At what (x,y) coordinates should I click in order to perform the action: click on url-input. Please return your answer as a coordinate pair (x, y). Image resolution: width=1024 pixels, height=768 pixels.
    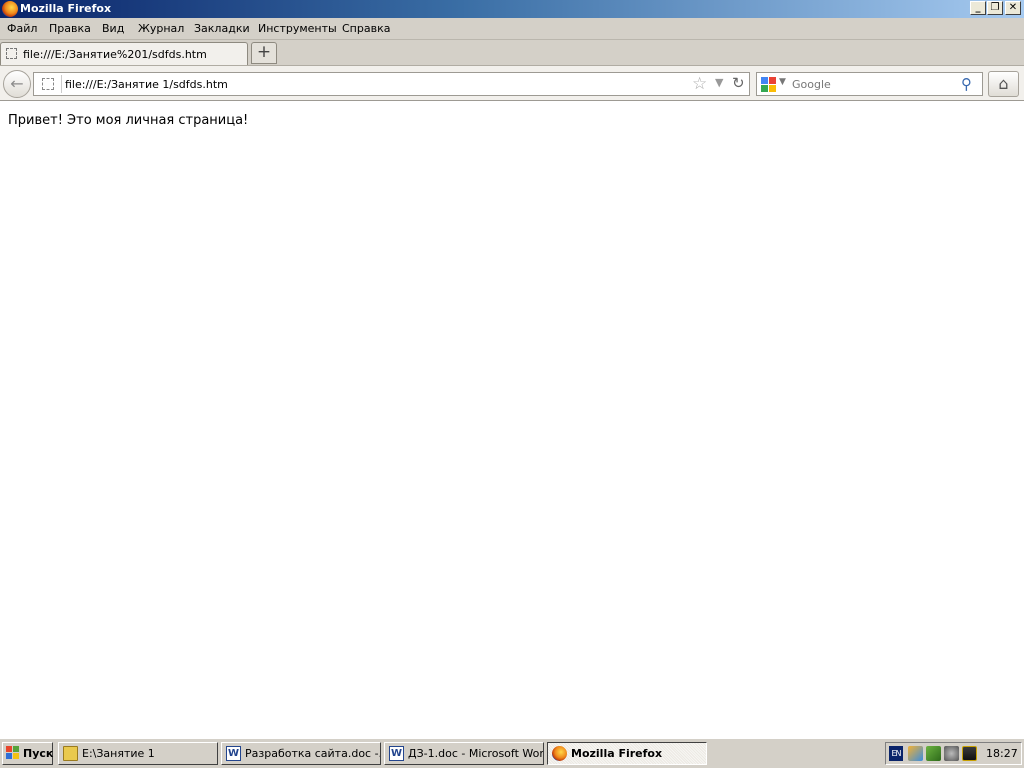
    Looking at the image, I should click on (375, 84).